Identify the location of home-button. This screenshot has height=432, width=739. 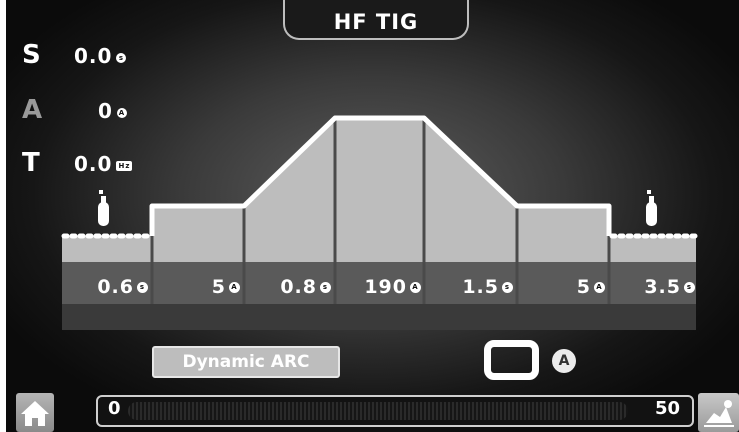
(35, 412).